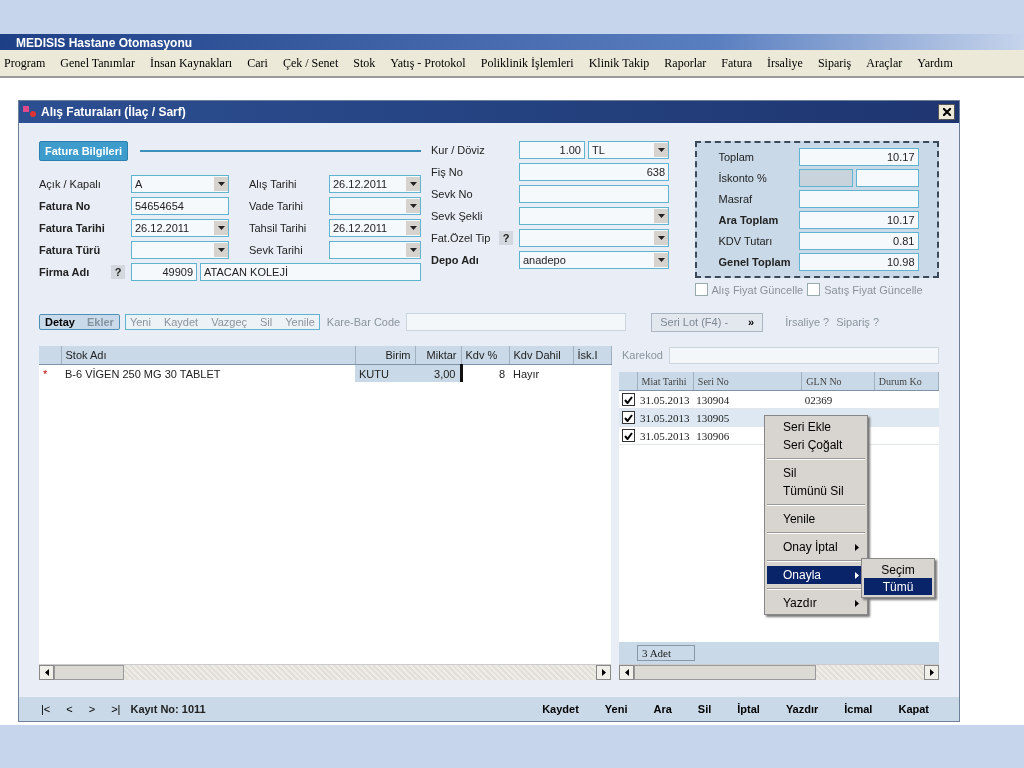  Describe the element at coordinates (704, 709) in the screenshot. I see `footer-button: Sil` at that location.